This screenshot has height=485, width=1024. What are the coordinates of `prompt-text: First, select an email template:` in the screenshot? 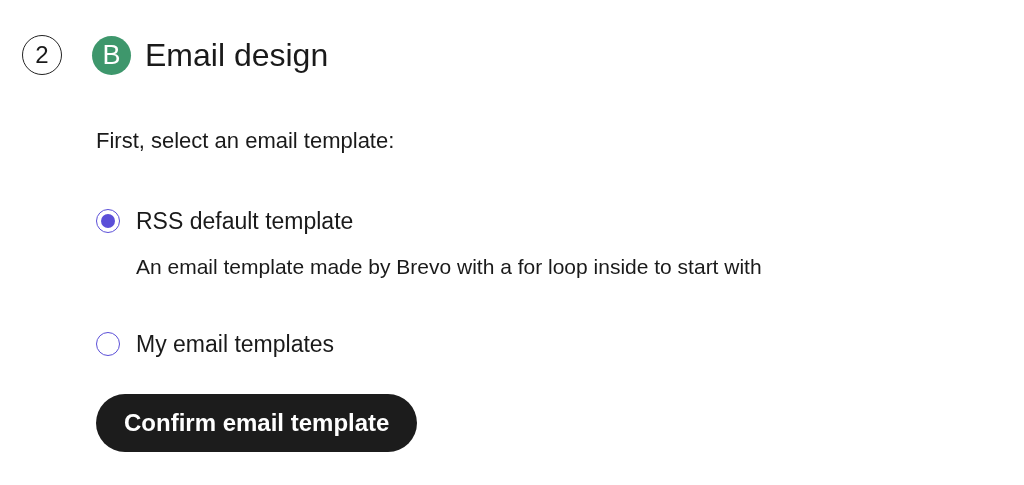 It's located at (246, 141).